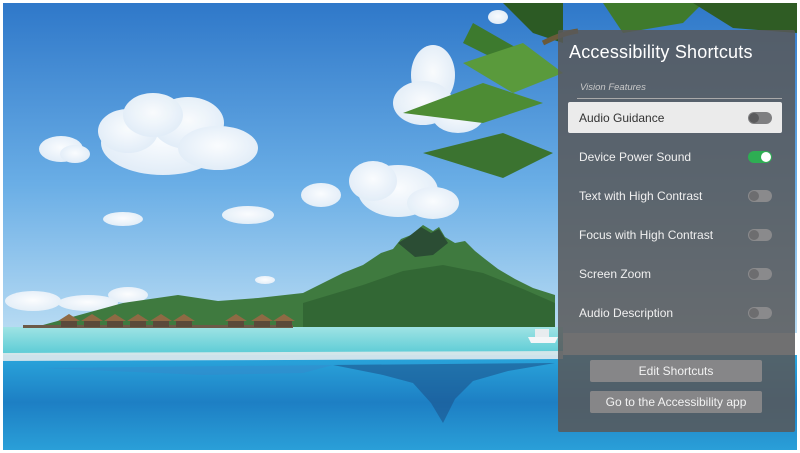 This screenshot has width=800, height=453. What do you see at coordinates (679, 98) in the screenshot?
I see `section-divider` at bounding box center [679, 98].